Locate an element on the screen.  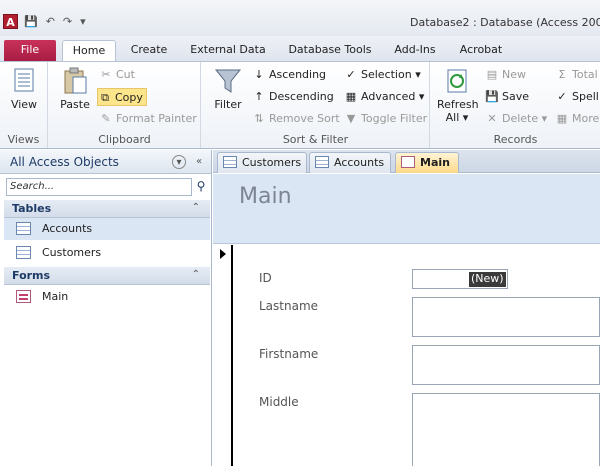
form-icon is located at coordinates (408, 162).